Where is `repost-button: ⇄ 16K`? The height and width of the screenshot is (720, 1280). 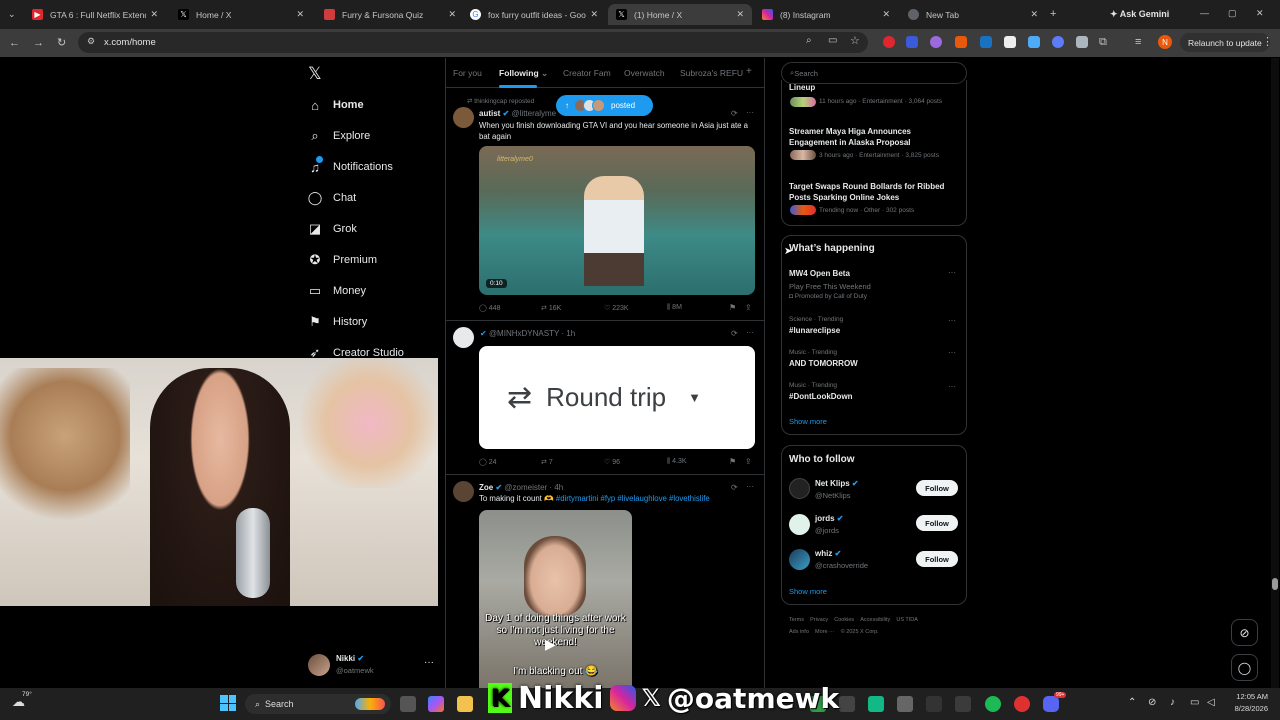
repost-button: ⇄ 16K is located at coordinates (551, 308).